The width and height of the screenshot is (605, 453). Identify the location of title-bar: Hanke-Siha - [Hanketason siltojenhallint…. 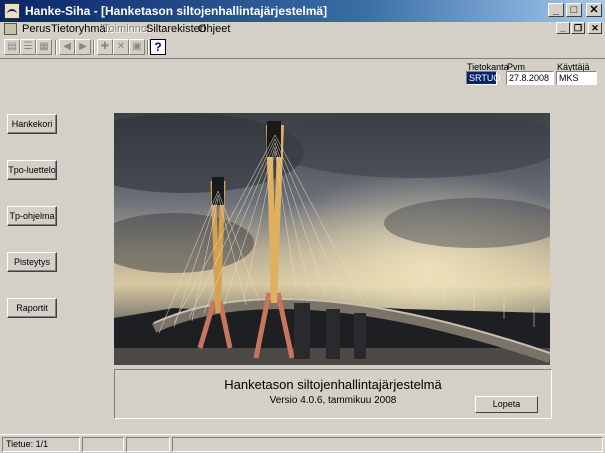
(302, 11).